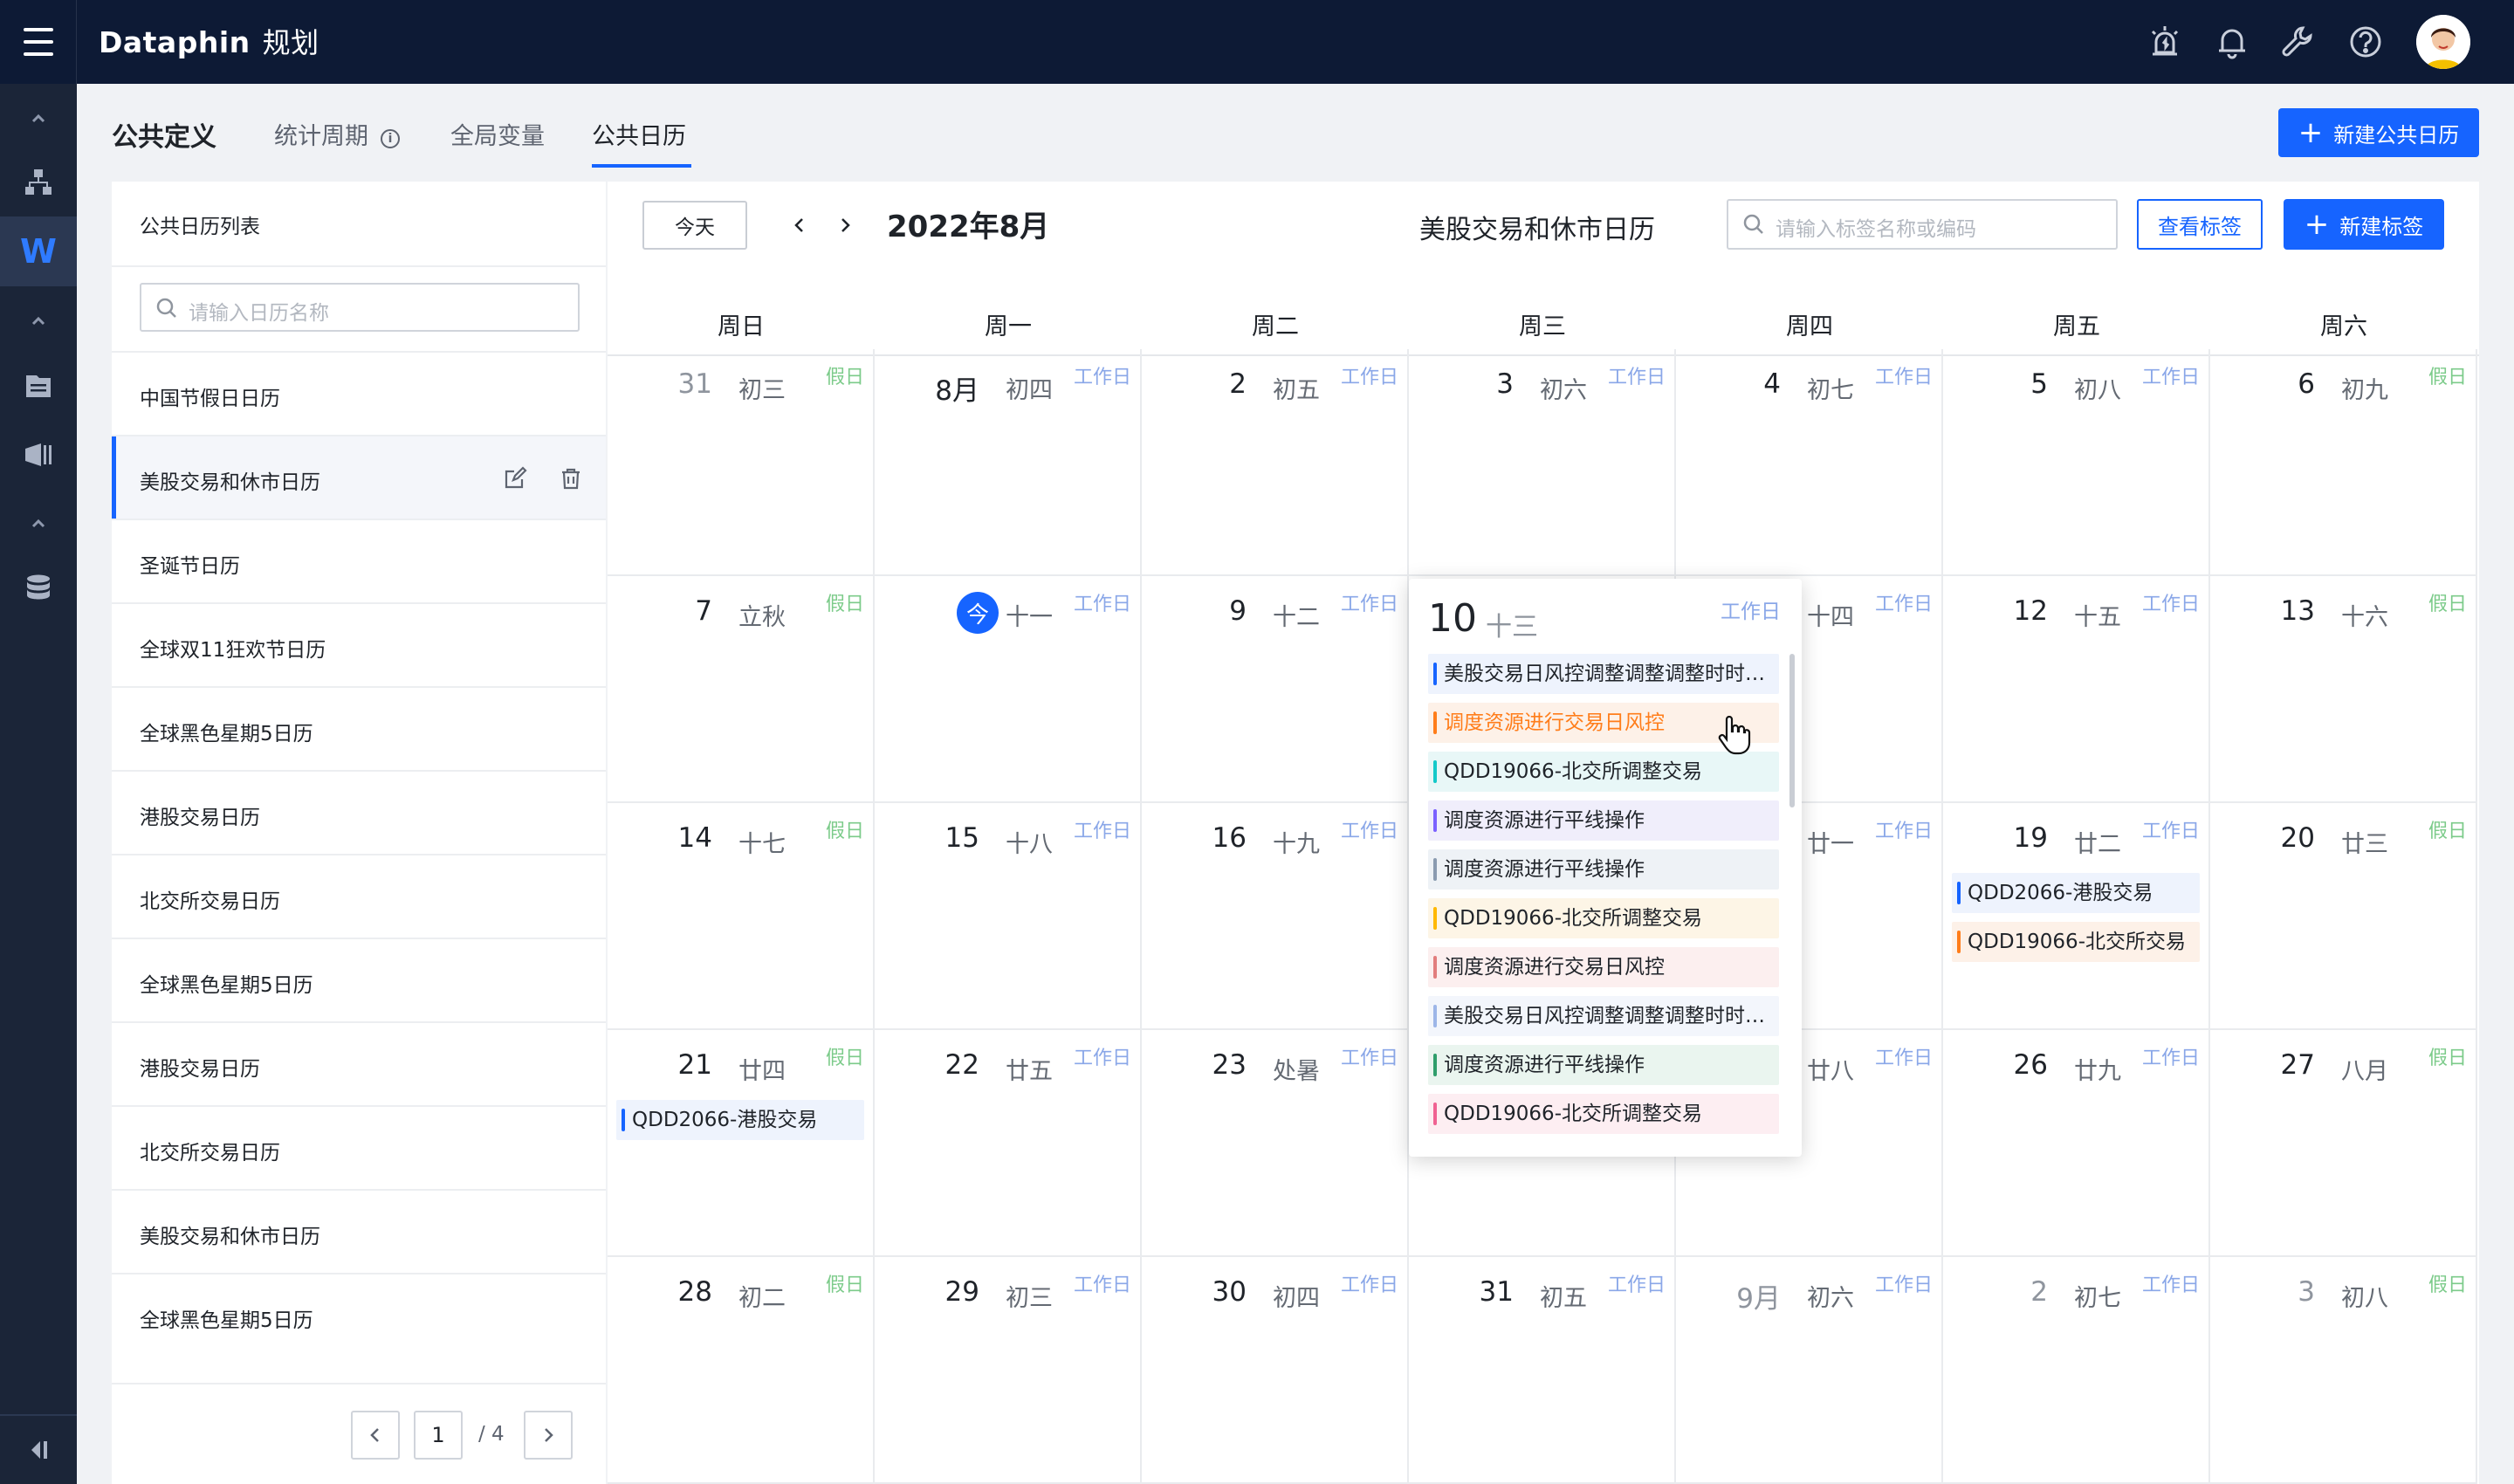  Describe the element at coordinates (2365, 42) in the screenshot. I see `help-icon` at that location.